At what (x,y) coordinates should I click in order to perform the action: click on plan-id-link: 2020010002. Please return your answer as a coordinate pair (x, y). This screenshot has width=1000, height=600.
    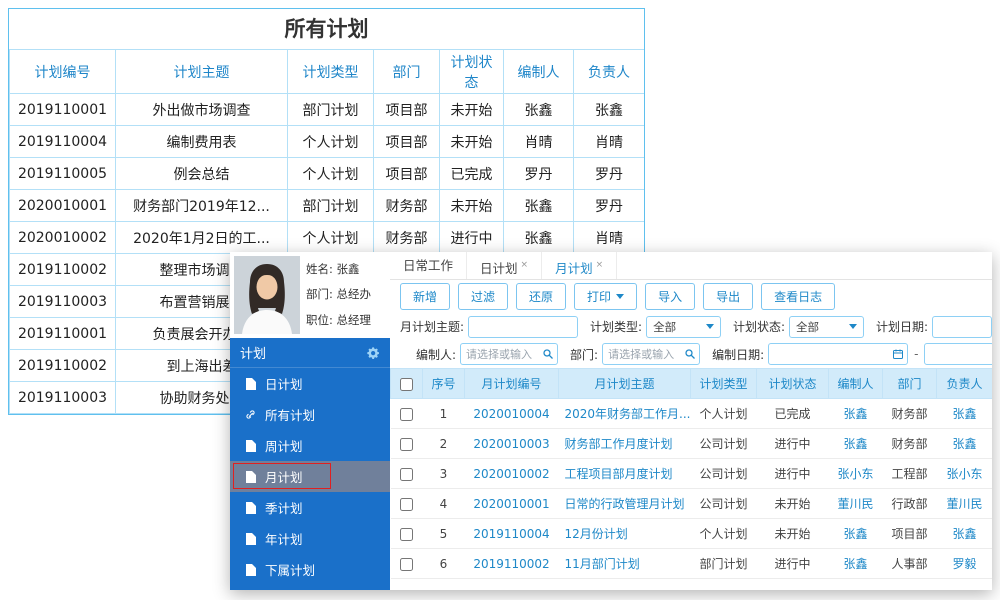
    Looking at the image, I should click on (511, 474).